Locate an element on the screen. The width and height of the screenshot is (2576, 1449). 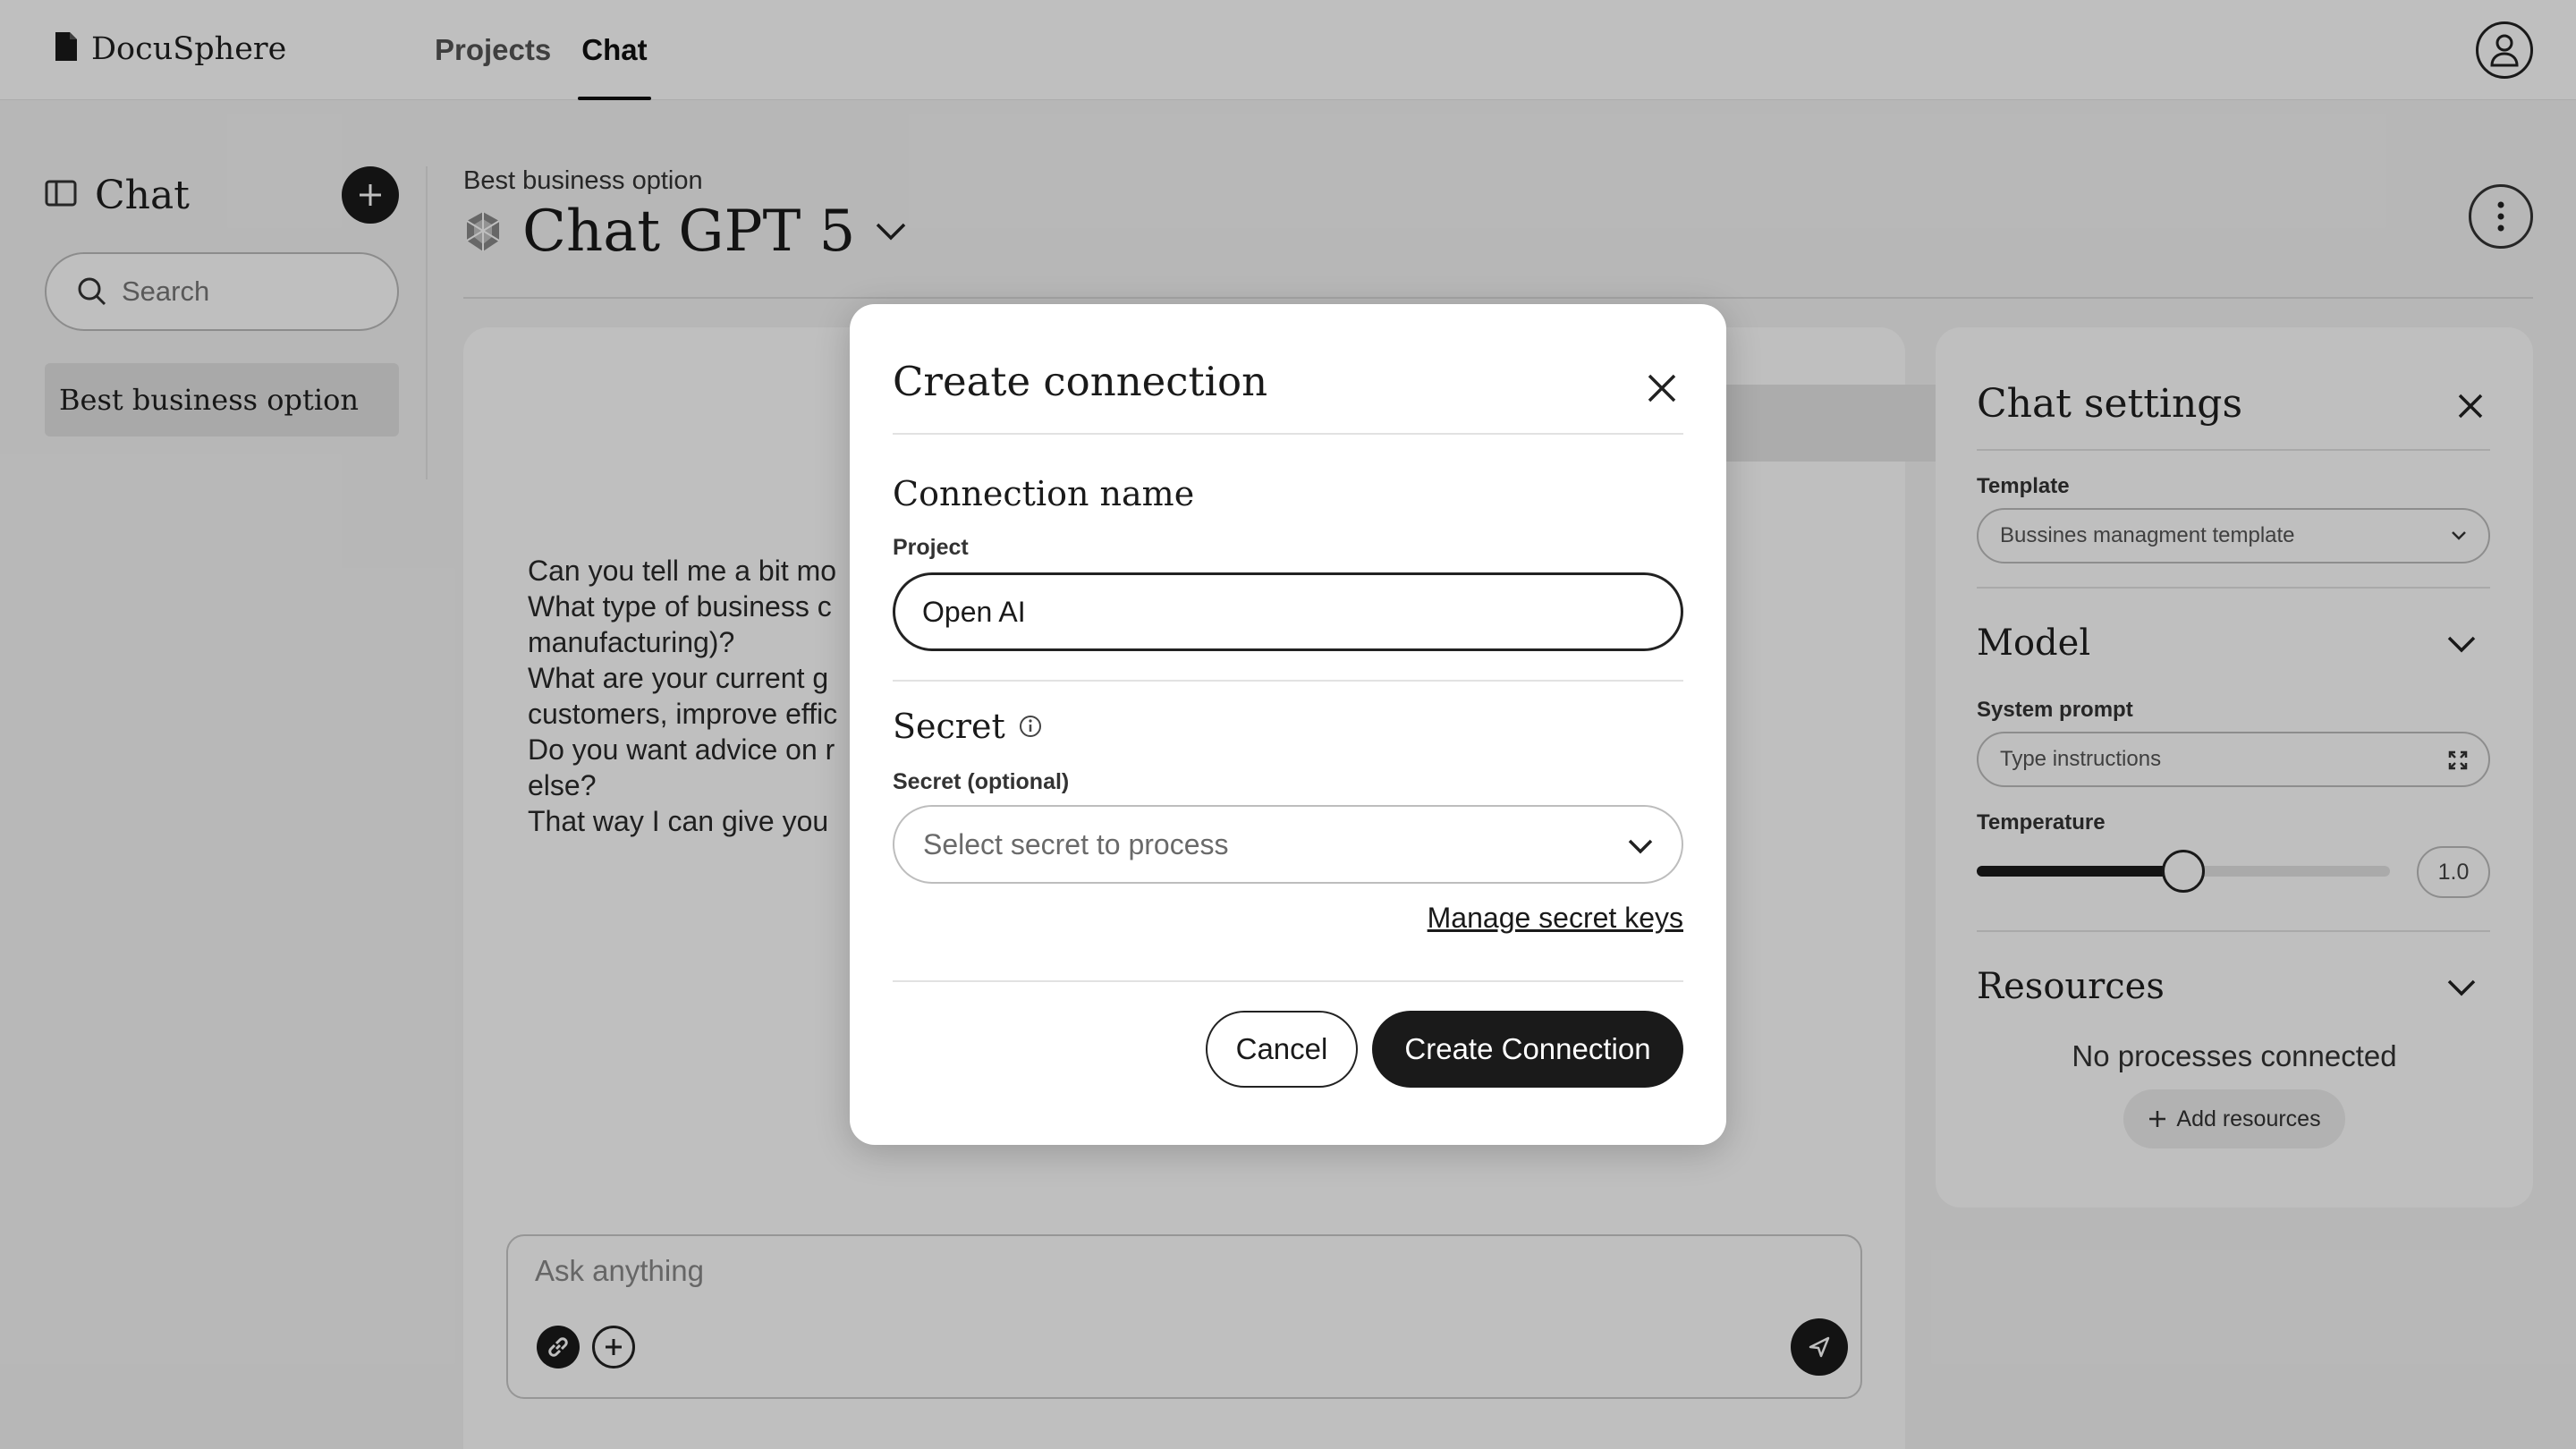
project-input: Open AI is located at coordinates (1288, 611).